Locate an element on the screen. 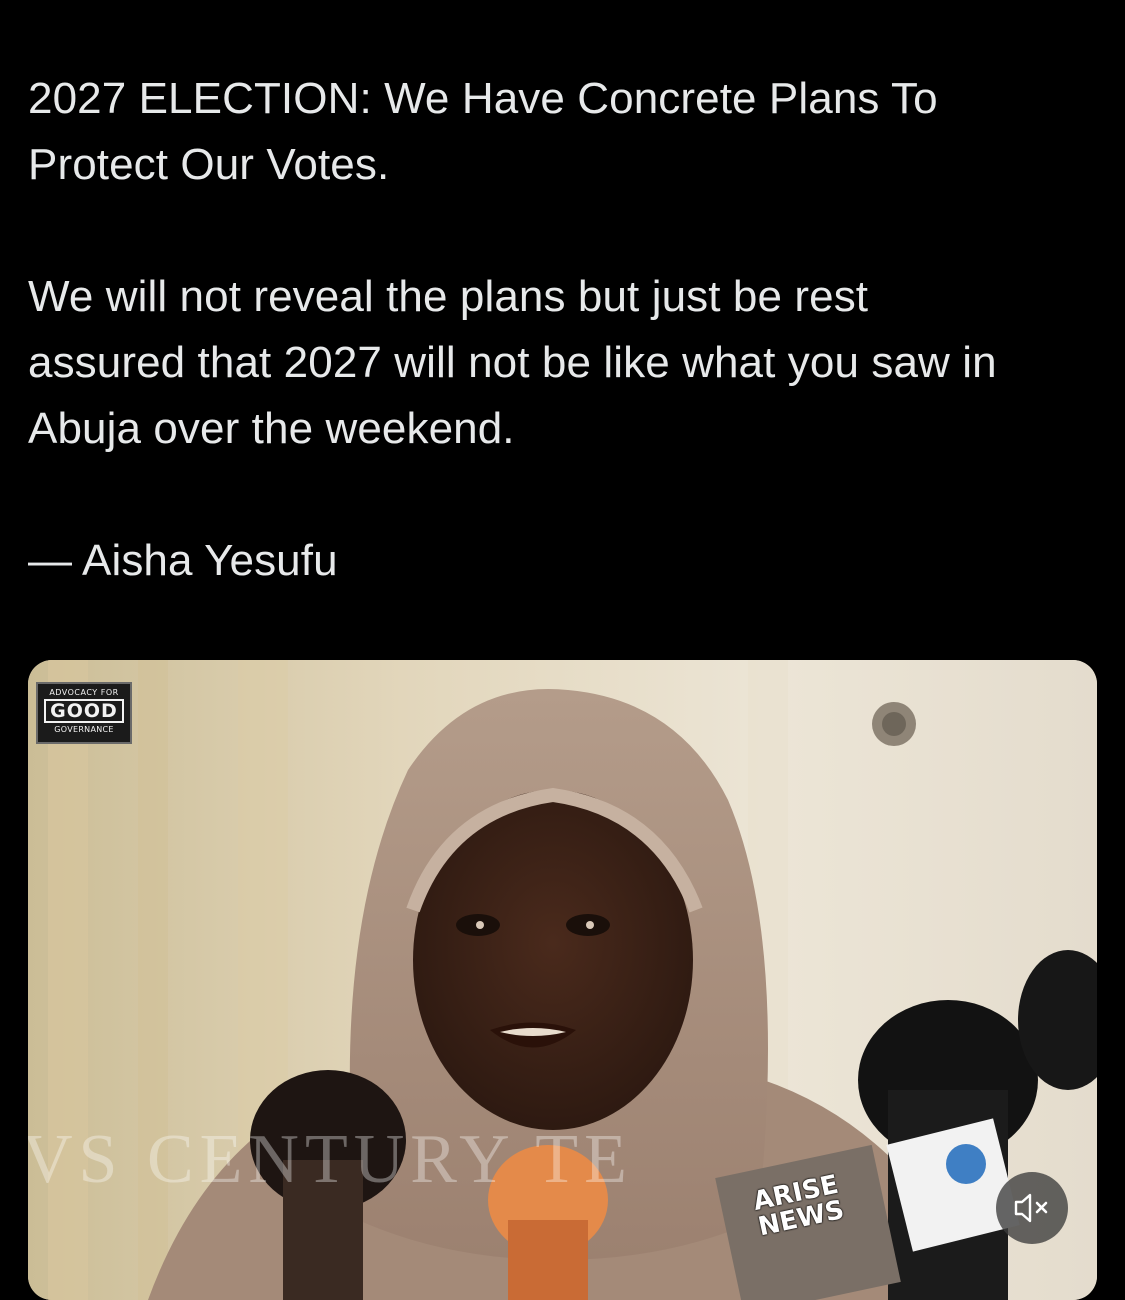 The image size is (1125, 1300). video-watermark: VS CENTURY TE is located at coordinates (330, 1159).